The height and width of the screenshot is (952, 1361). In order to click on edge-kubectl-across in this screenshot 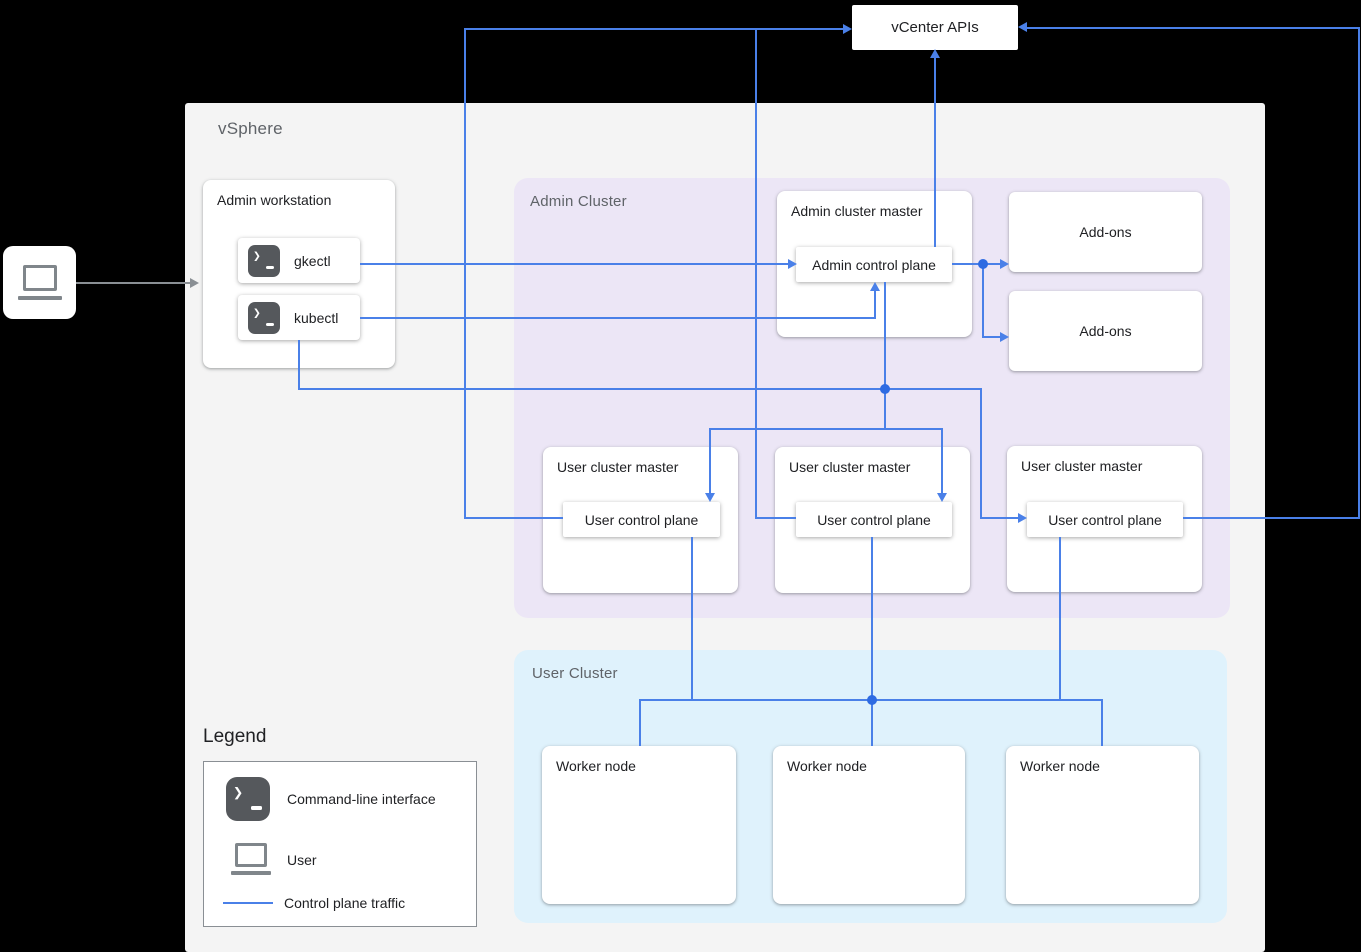, I will do `click(592, 389)`.